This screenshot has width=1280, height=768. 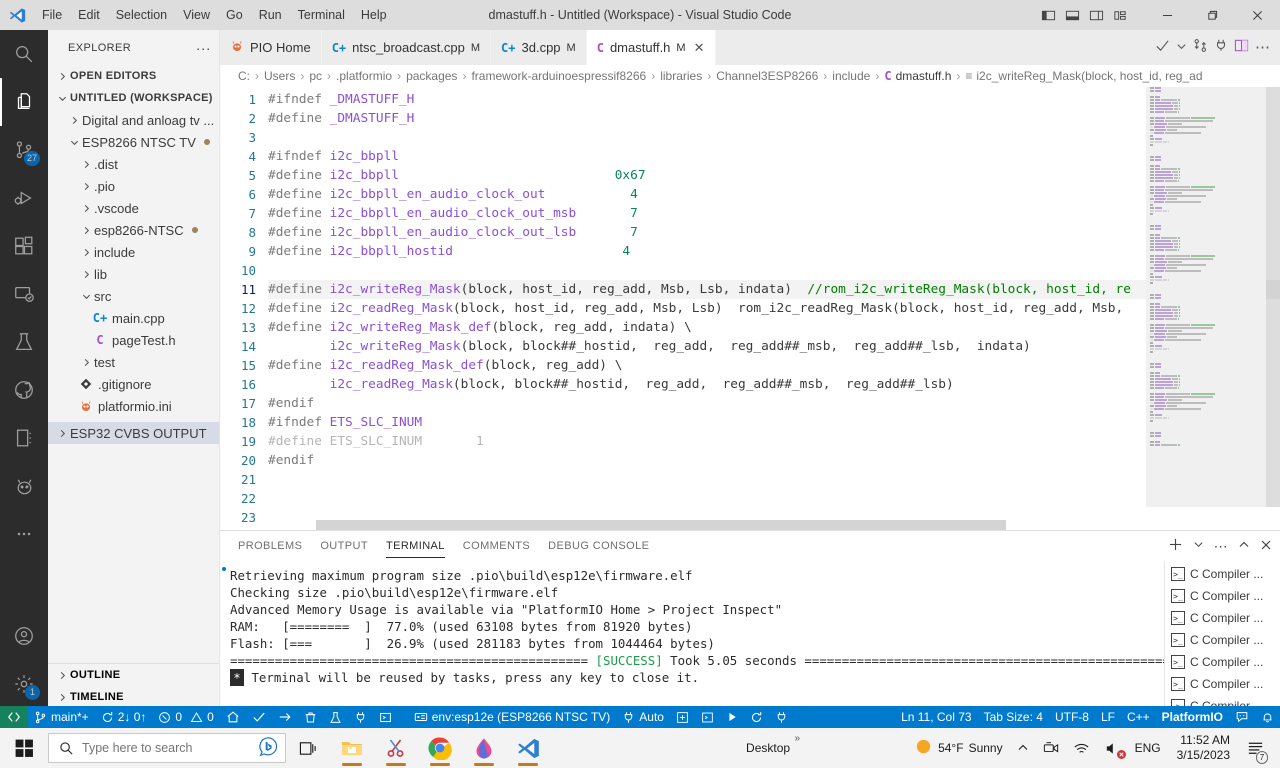 What do you see at coordinates (682, 717) in the screenshot?
I see `status-new-terminal-icon` at bounding box center [682, 717].